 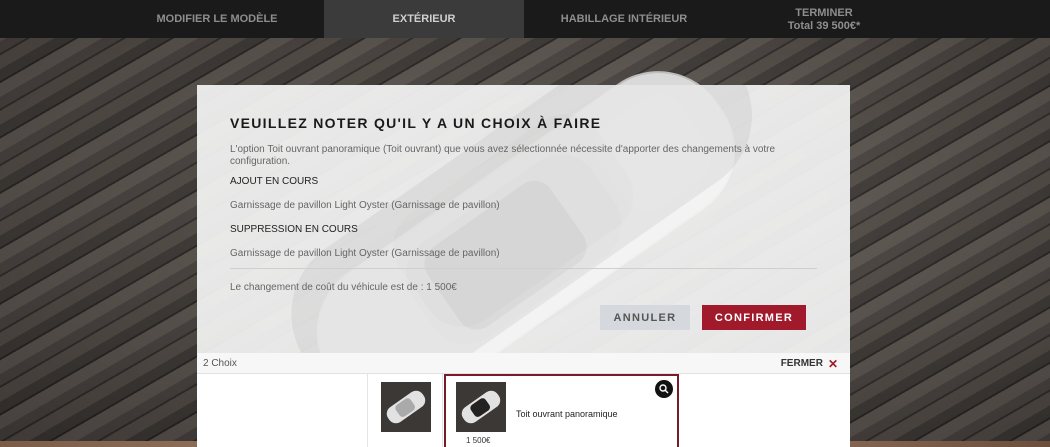 What do you see at coordinates (478, 440) in the screenshot?
I see `choice-price: 1 500€` at bounding box center [478, 440].